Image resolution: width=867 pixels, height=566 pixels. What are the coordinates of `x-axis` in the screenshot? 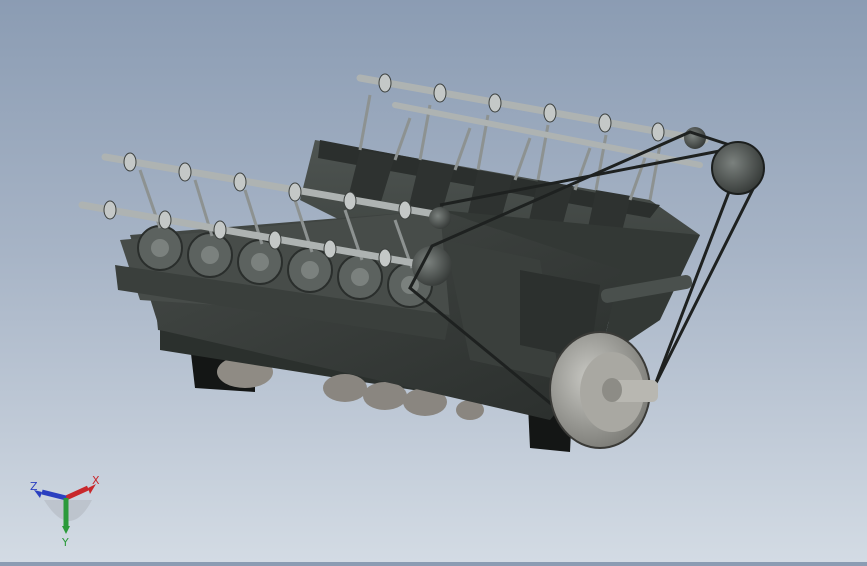 It's located at (77, 493).